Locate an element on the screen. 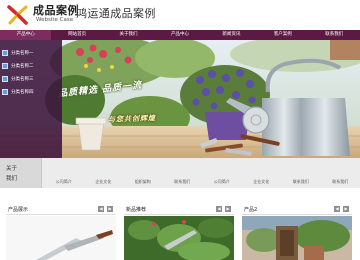 The image size is (360, 260). panel-header: 产品2 ◀ ▶ is located at coordinates (297, 210).